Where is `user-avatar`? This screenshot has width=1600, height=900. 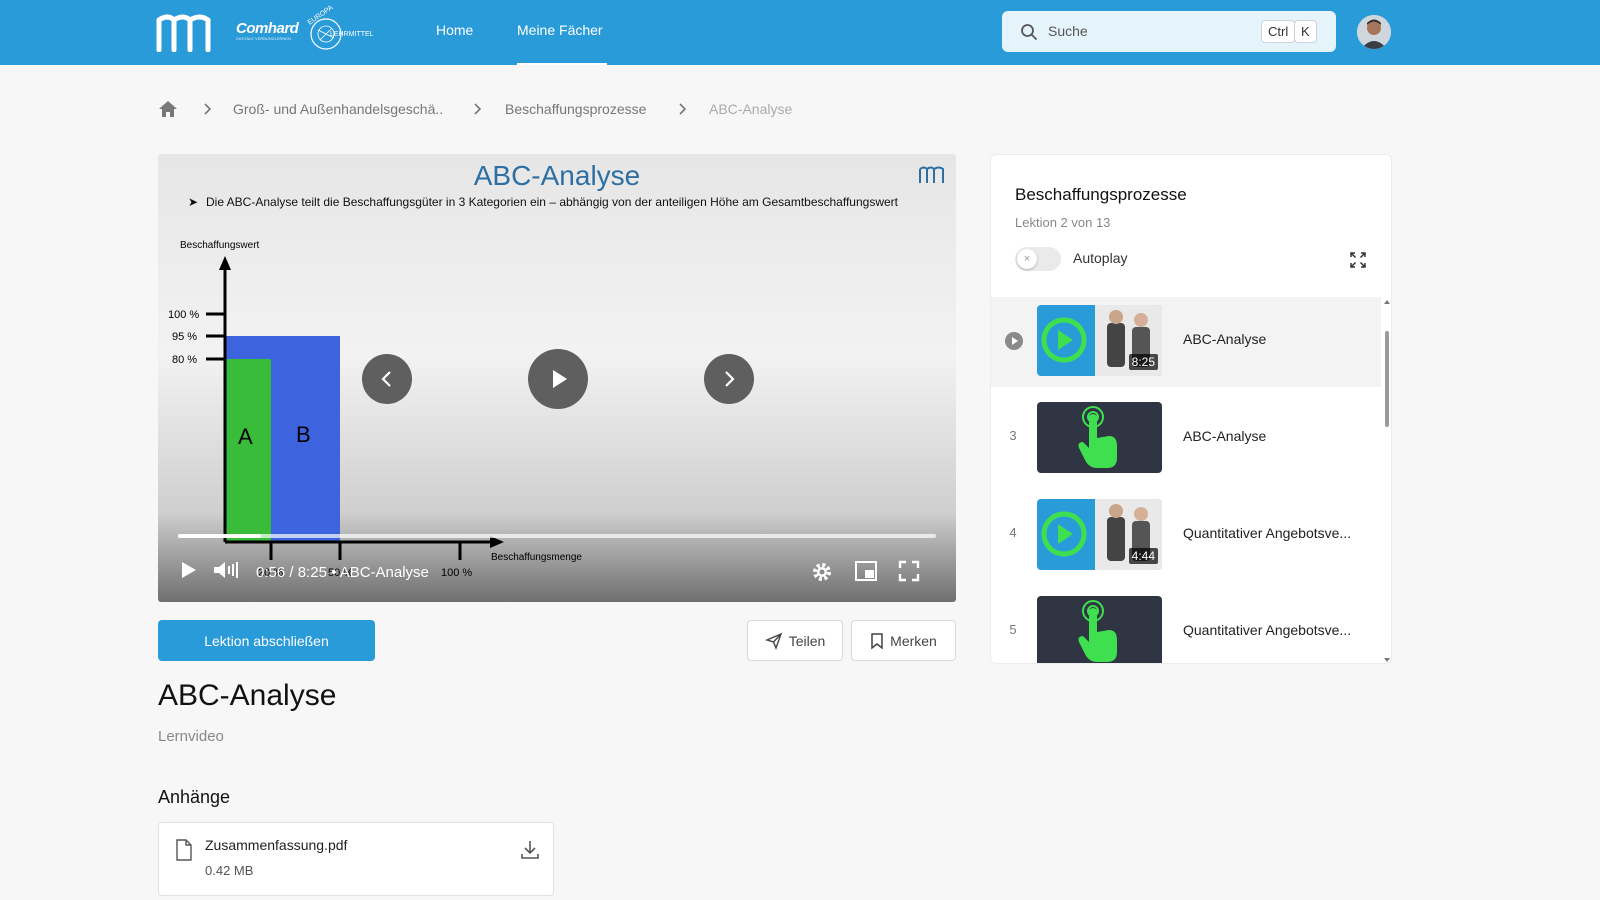 user-avatar is located at coordinates (1374, 32).